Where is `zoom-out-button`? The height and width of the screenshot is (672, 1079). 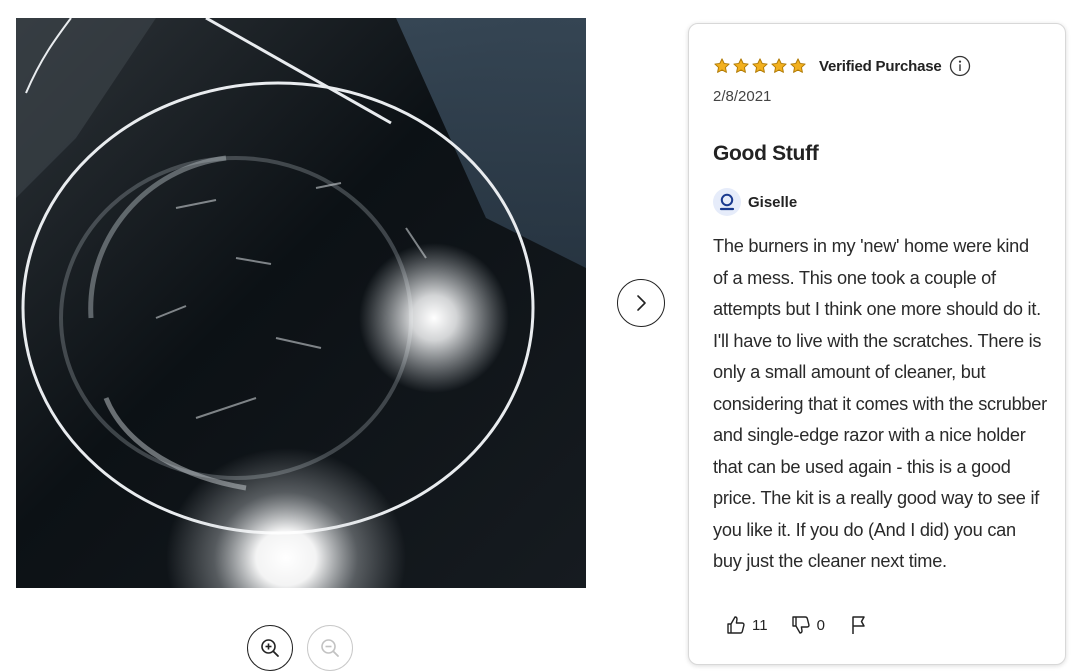 zoom-out-button is located at coordinates (330, 648).